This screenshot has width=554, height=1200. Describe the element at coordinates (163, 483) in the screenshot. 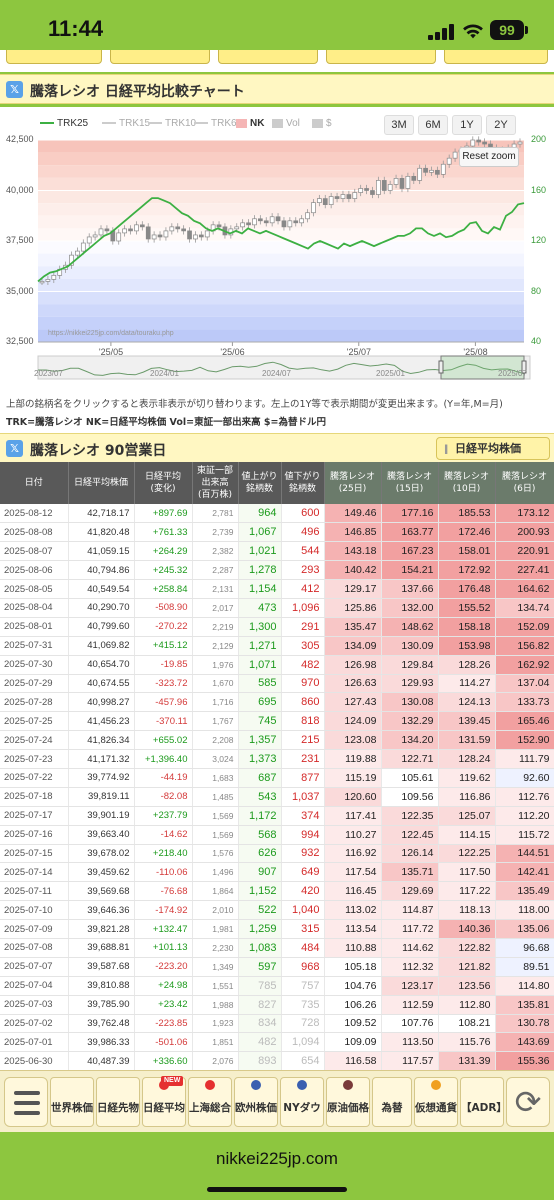

I see `column-header: 日経平均 (変化)` at that location.